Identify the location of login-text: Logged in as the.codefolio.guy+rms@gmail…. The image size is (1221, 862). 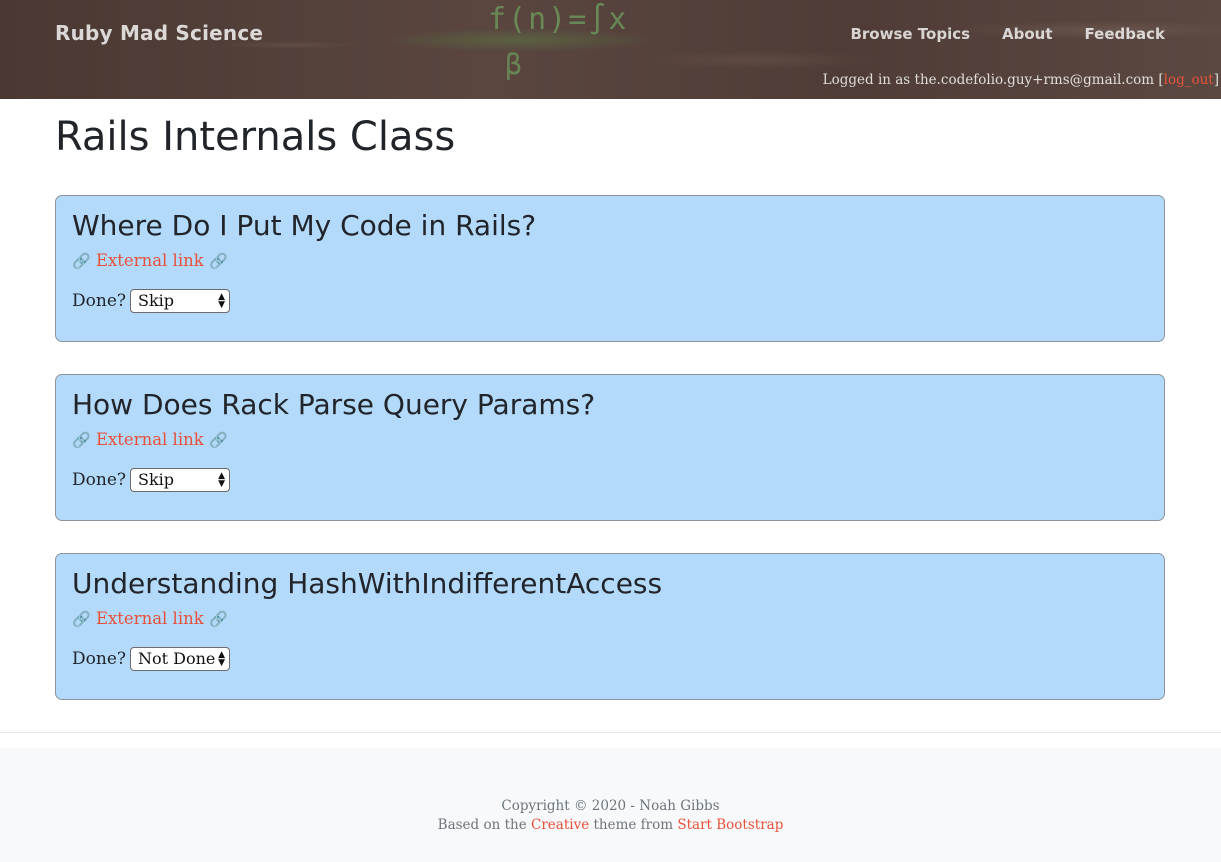
(993, 80).